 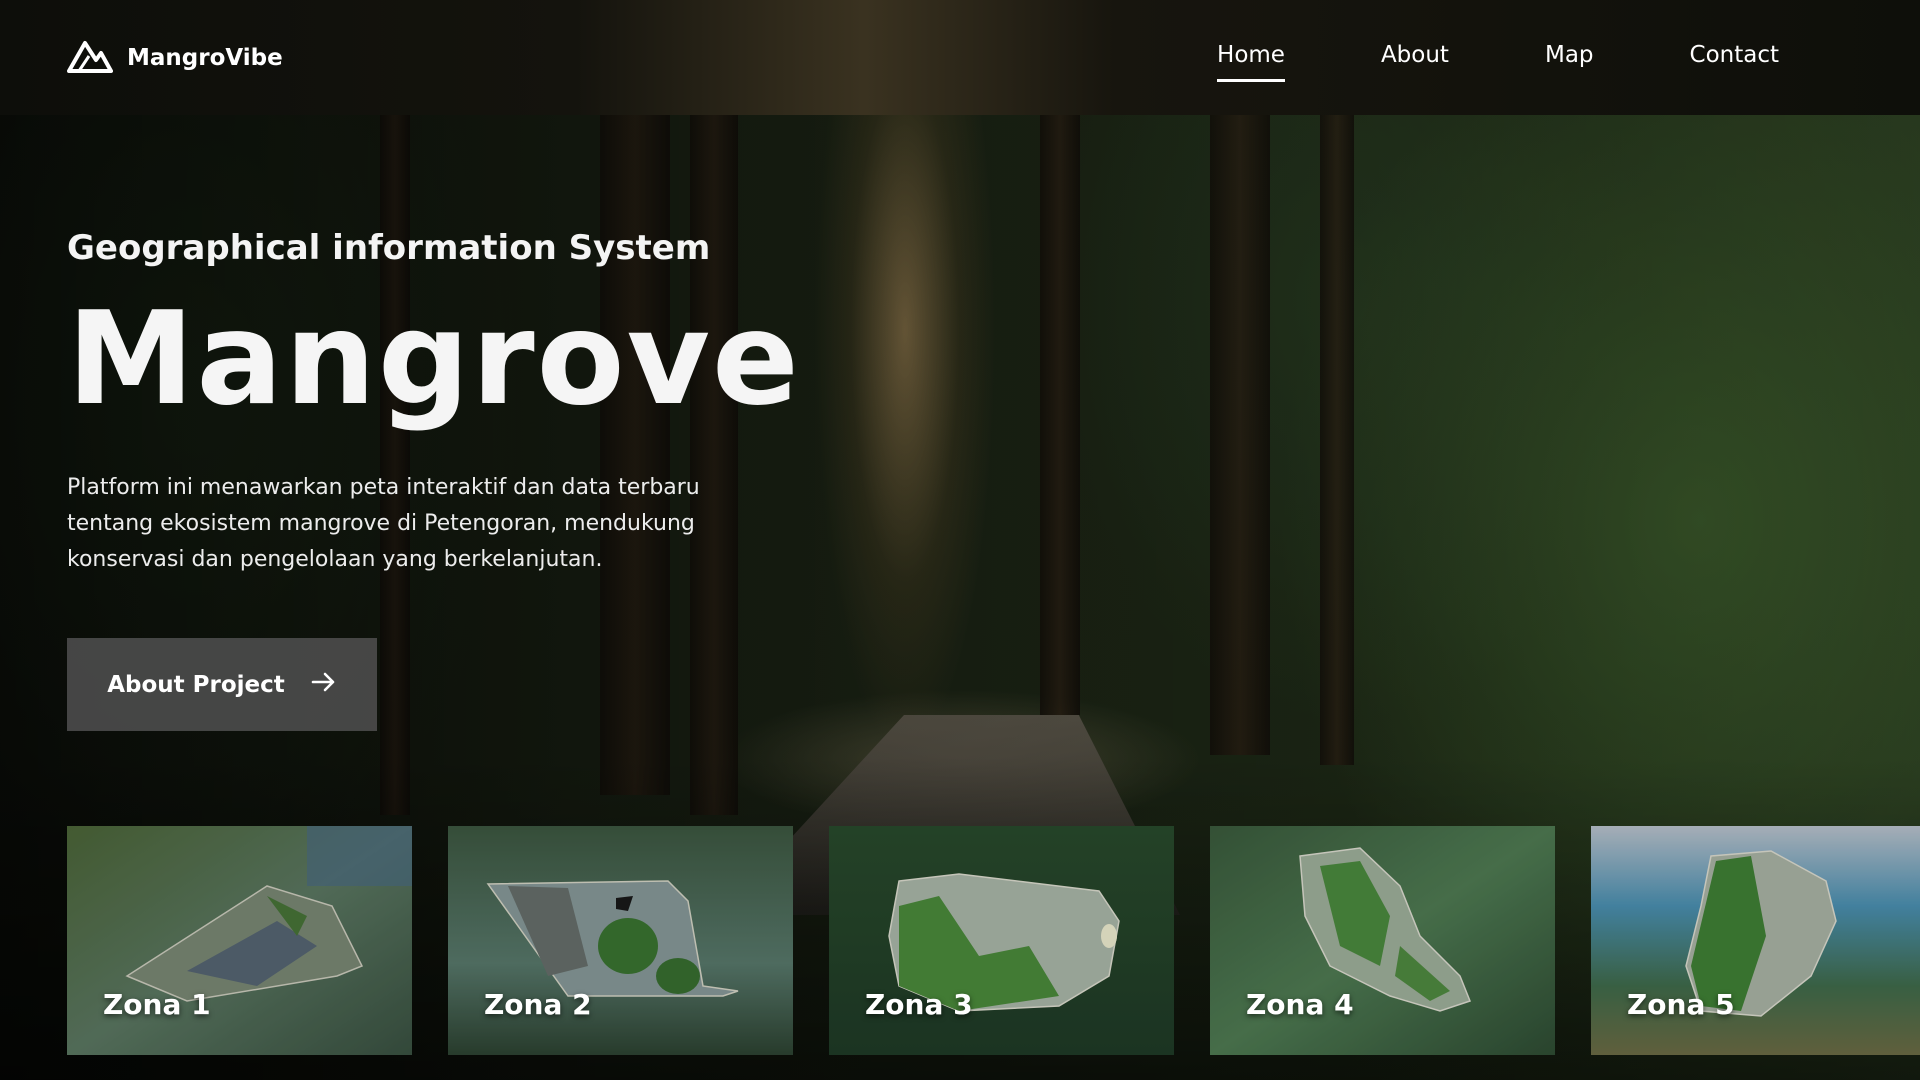 What do you see at coordinates (1001, 940) in the screenshot?
I see `zone-card-3: Zona 3` at bounding box center [1001, 940].